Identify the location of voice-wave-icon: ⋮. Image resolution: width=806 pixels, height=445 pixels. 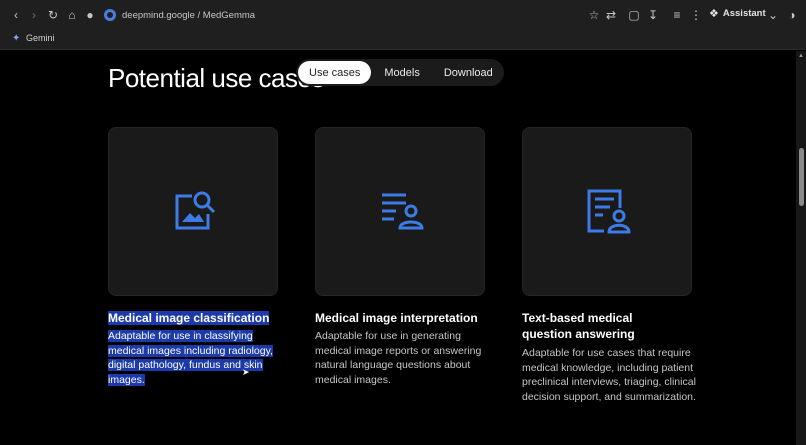
(696, 15).